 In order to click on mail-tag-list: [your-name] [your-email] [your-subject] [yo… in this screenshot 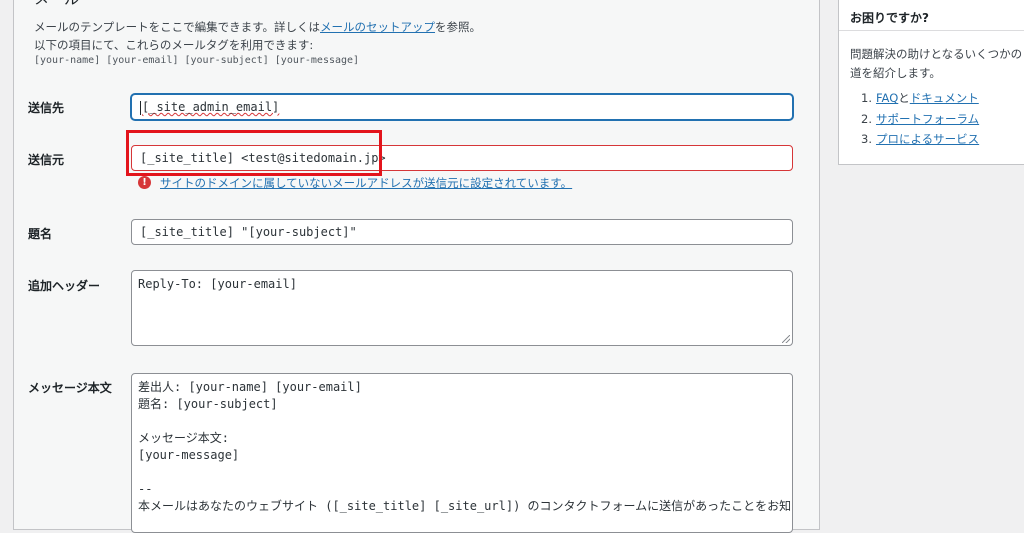, I will do `click(199, 60)`.